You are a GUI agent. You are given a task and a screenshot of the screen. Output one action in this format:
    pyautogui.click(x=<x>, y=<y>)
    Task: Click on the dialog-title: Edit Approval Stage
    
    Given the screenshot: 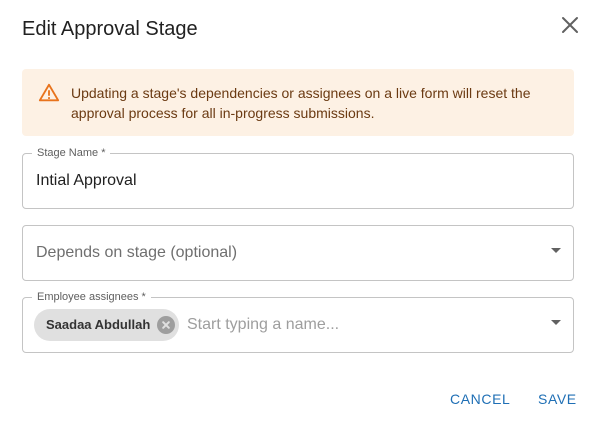 What is the action you would take?
    pyautogui.click(x=110, y=29)
    